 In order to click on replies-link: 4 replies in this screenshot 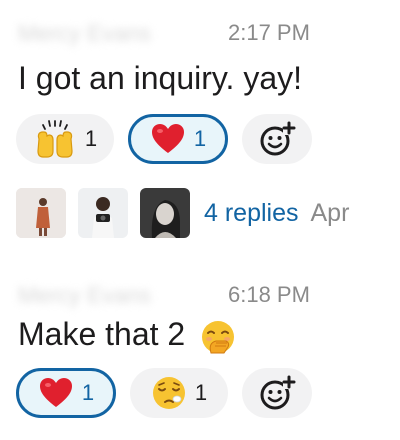, I will do `click(251, 213)`.